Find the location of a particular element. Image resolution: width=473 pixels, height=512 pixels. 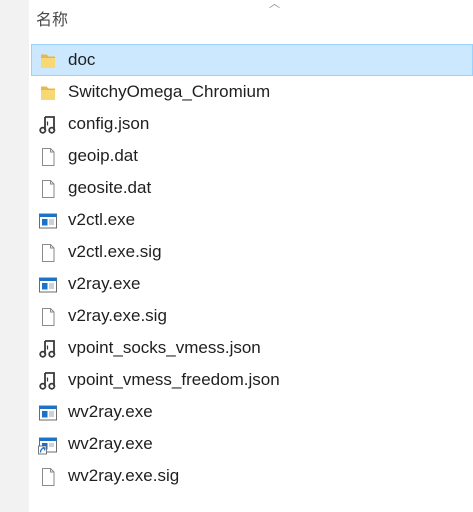

file-name: vpoint_vmess_freedom.json is located at coordinates (174, 379).